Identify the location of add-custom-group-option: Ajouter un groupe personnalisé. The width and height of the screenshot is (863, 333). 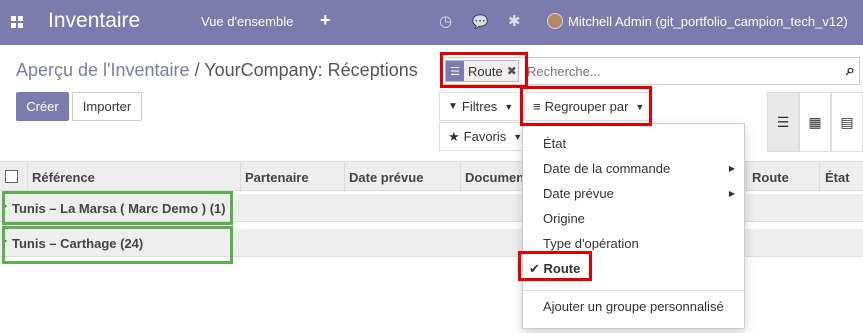
(633, 306).